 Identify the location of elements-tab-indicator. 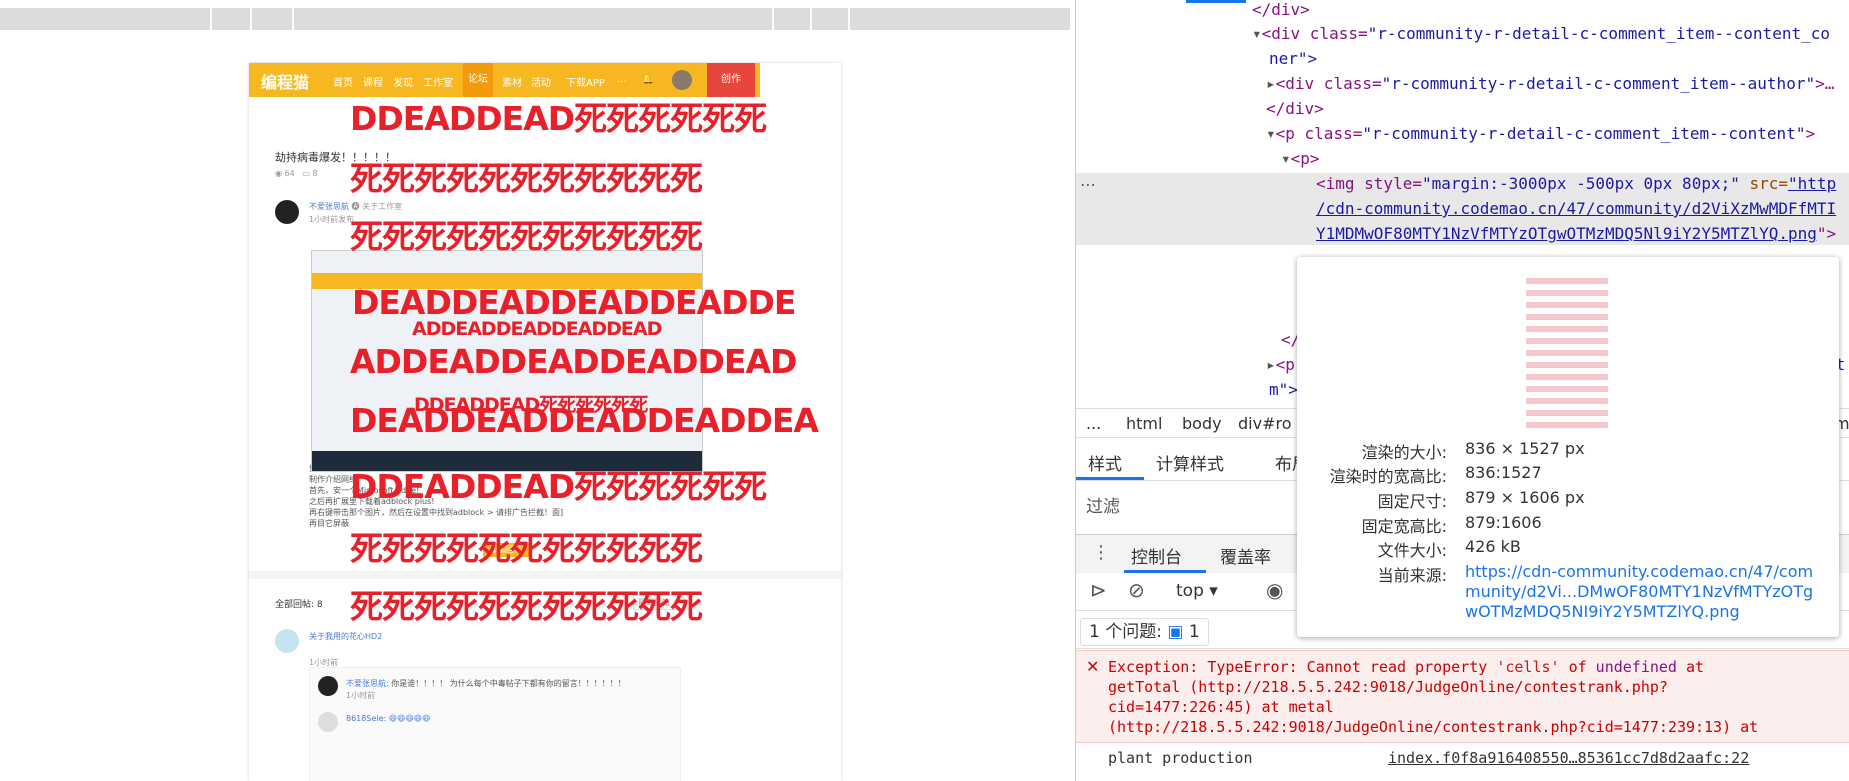
(1216, 1).